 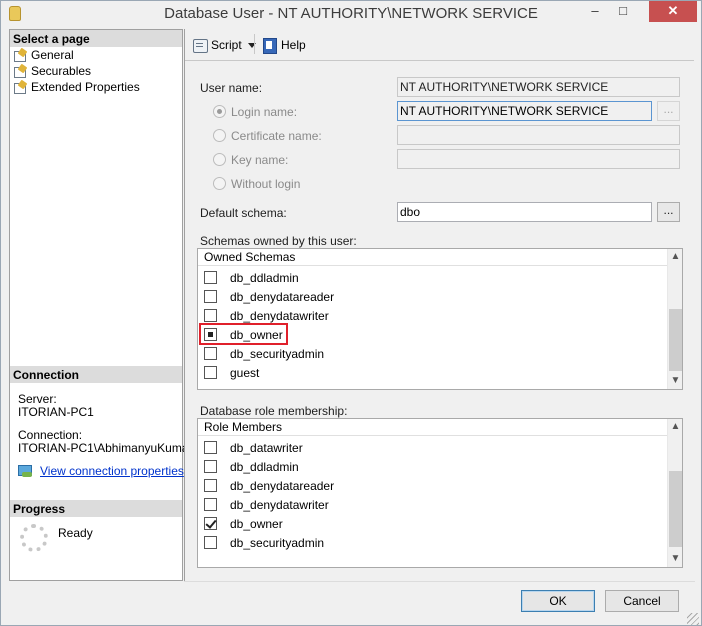 I want to click on connection-value: ITORIAN-PC1\AbhimanyuKumar, so click(x=105, y=448).